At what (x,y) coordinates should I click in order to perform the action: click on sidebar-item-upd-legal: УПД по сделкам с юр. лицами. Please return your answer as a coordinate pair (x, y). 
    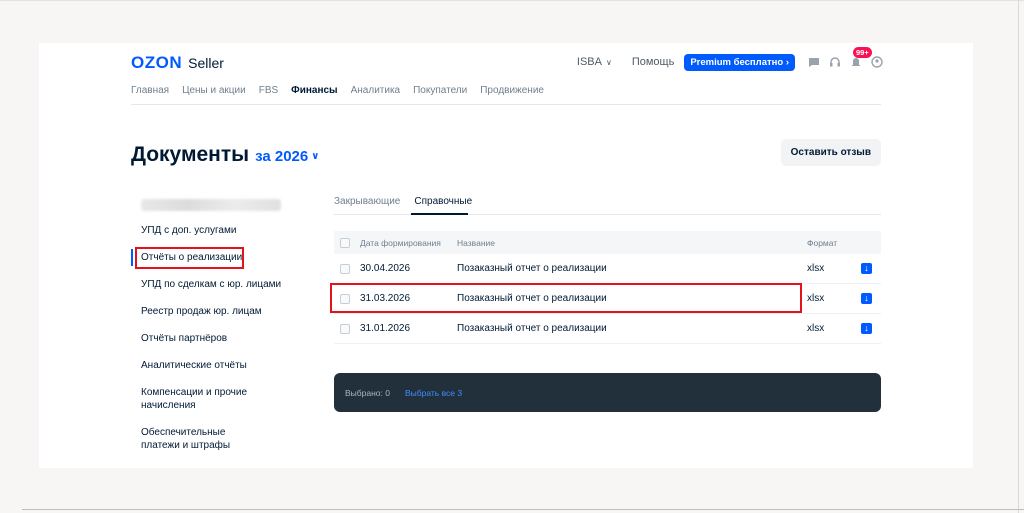
    Looking at the image, I should click on (216, 284).